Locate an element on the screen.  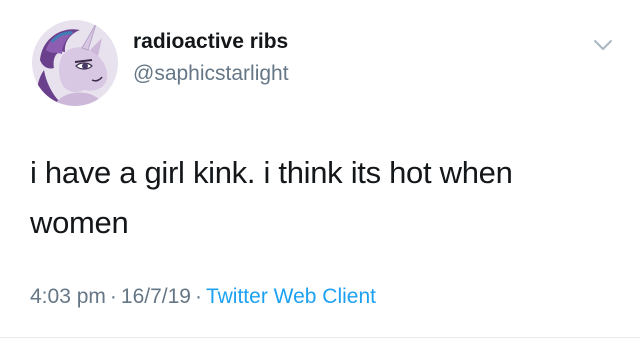
chevron-down-icon is located at coordinates (603, 45).